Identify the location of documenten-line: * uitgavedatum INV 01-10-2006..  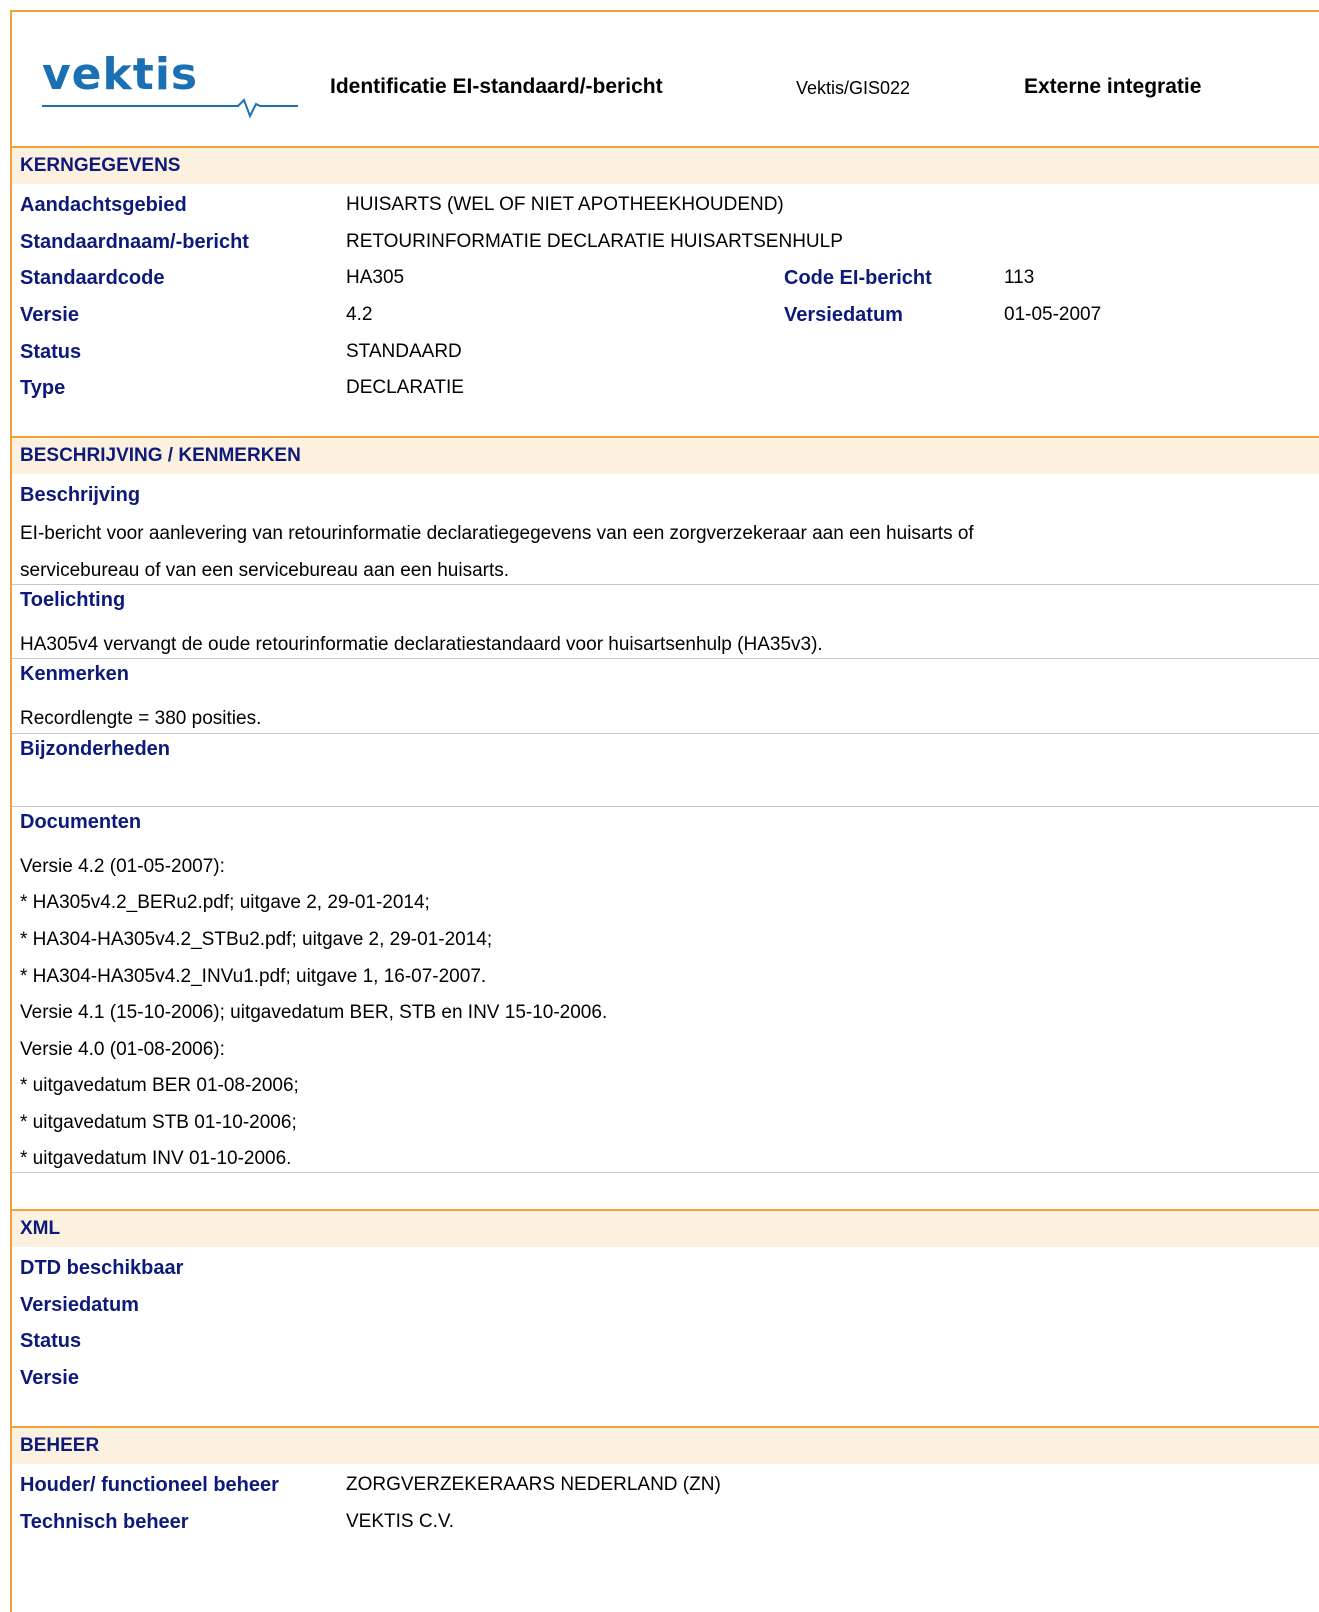
(156, 1158).